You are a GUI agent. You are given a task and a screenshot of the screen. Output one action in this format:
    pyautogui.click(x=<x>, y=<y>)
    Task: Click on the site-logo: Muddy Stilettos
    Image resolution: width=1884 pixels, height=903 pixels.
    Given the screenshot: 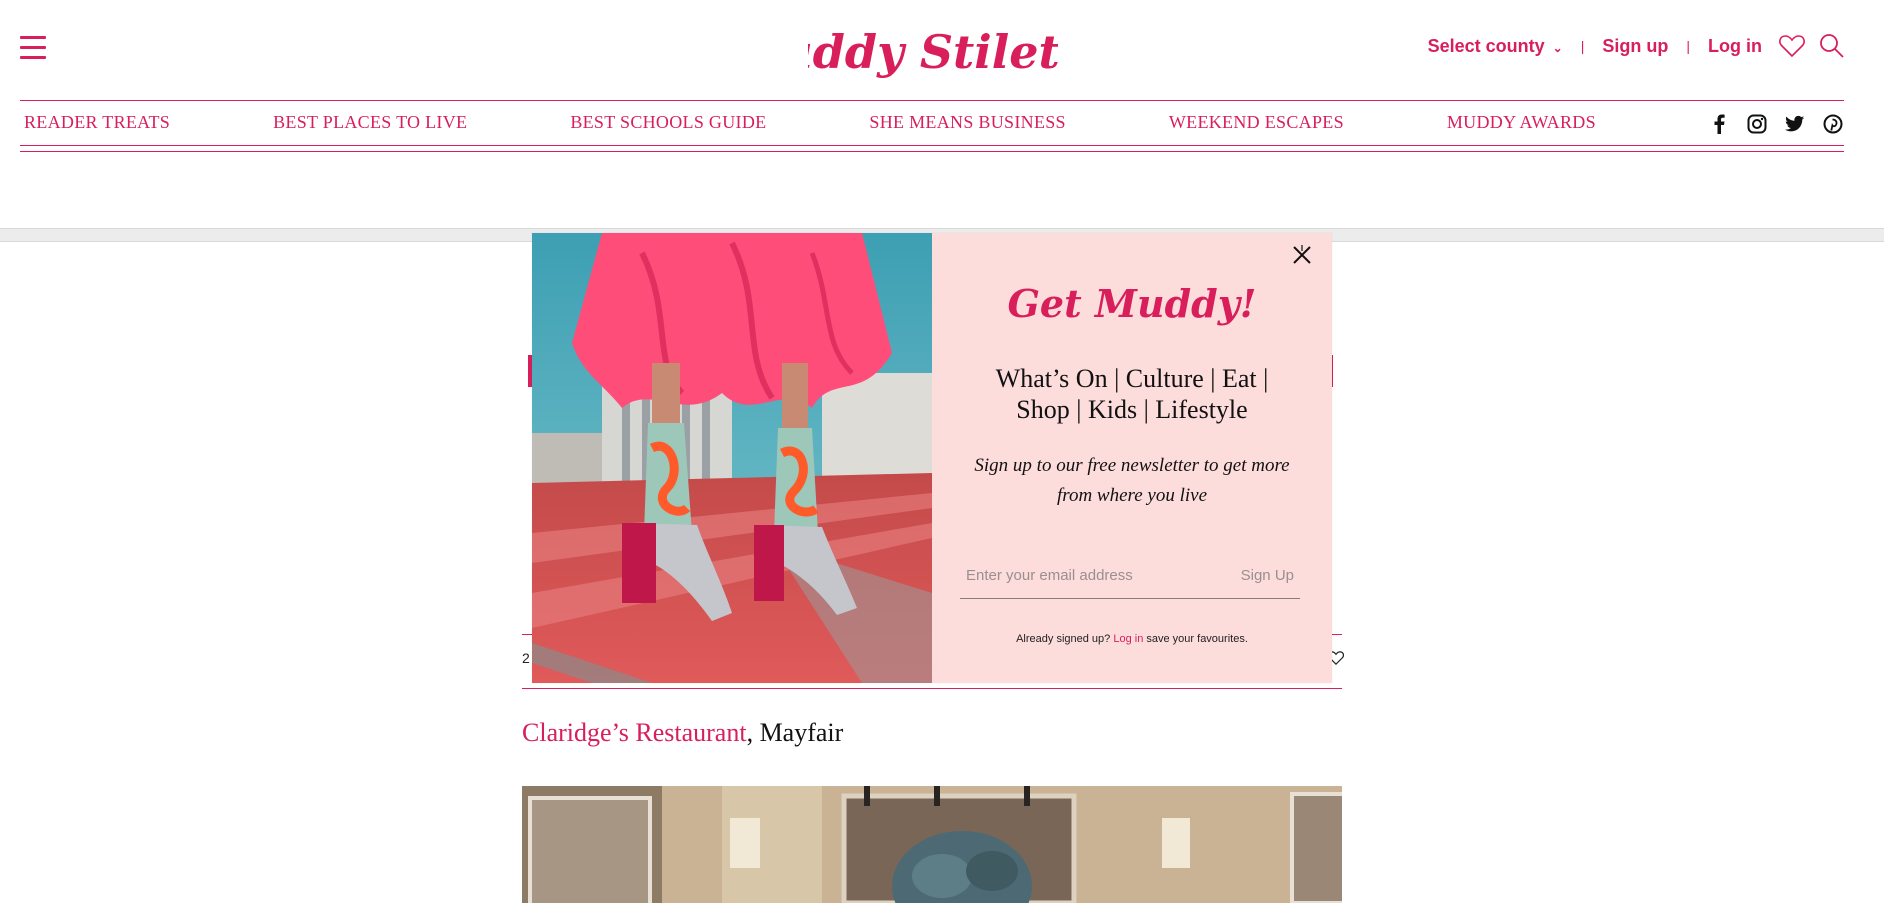 What is the action you would take?
    pyautogui.click(x=931, y=50)
    